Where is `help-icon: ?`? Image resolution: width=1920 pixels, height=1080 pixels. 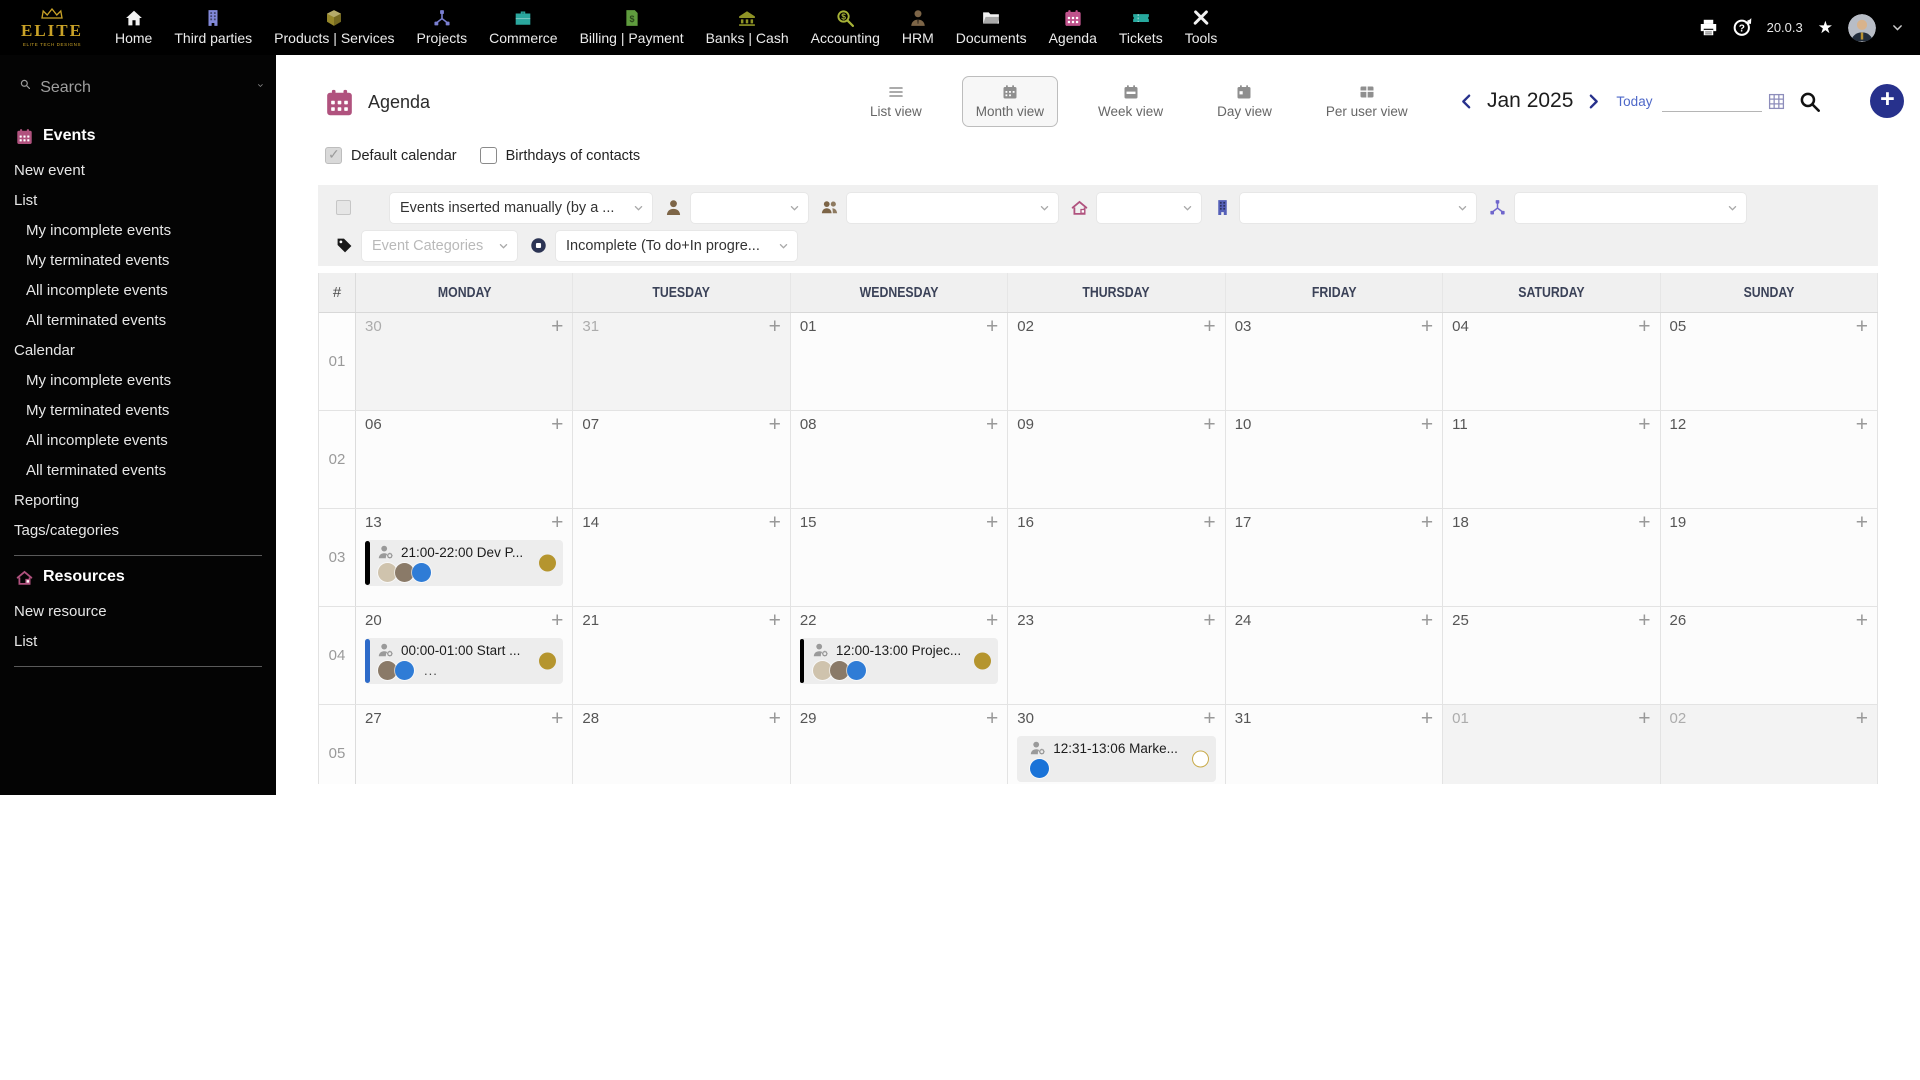
help-icon: ? is located at coordinates (1742, 27).